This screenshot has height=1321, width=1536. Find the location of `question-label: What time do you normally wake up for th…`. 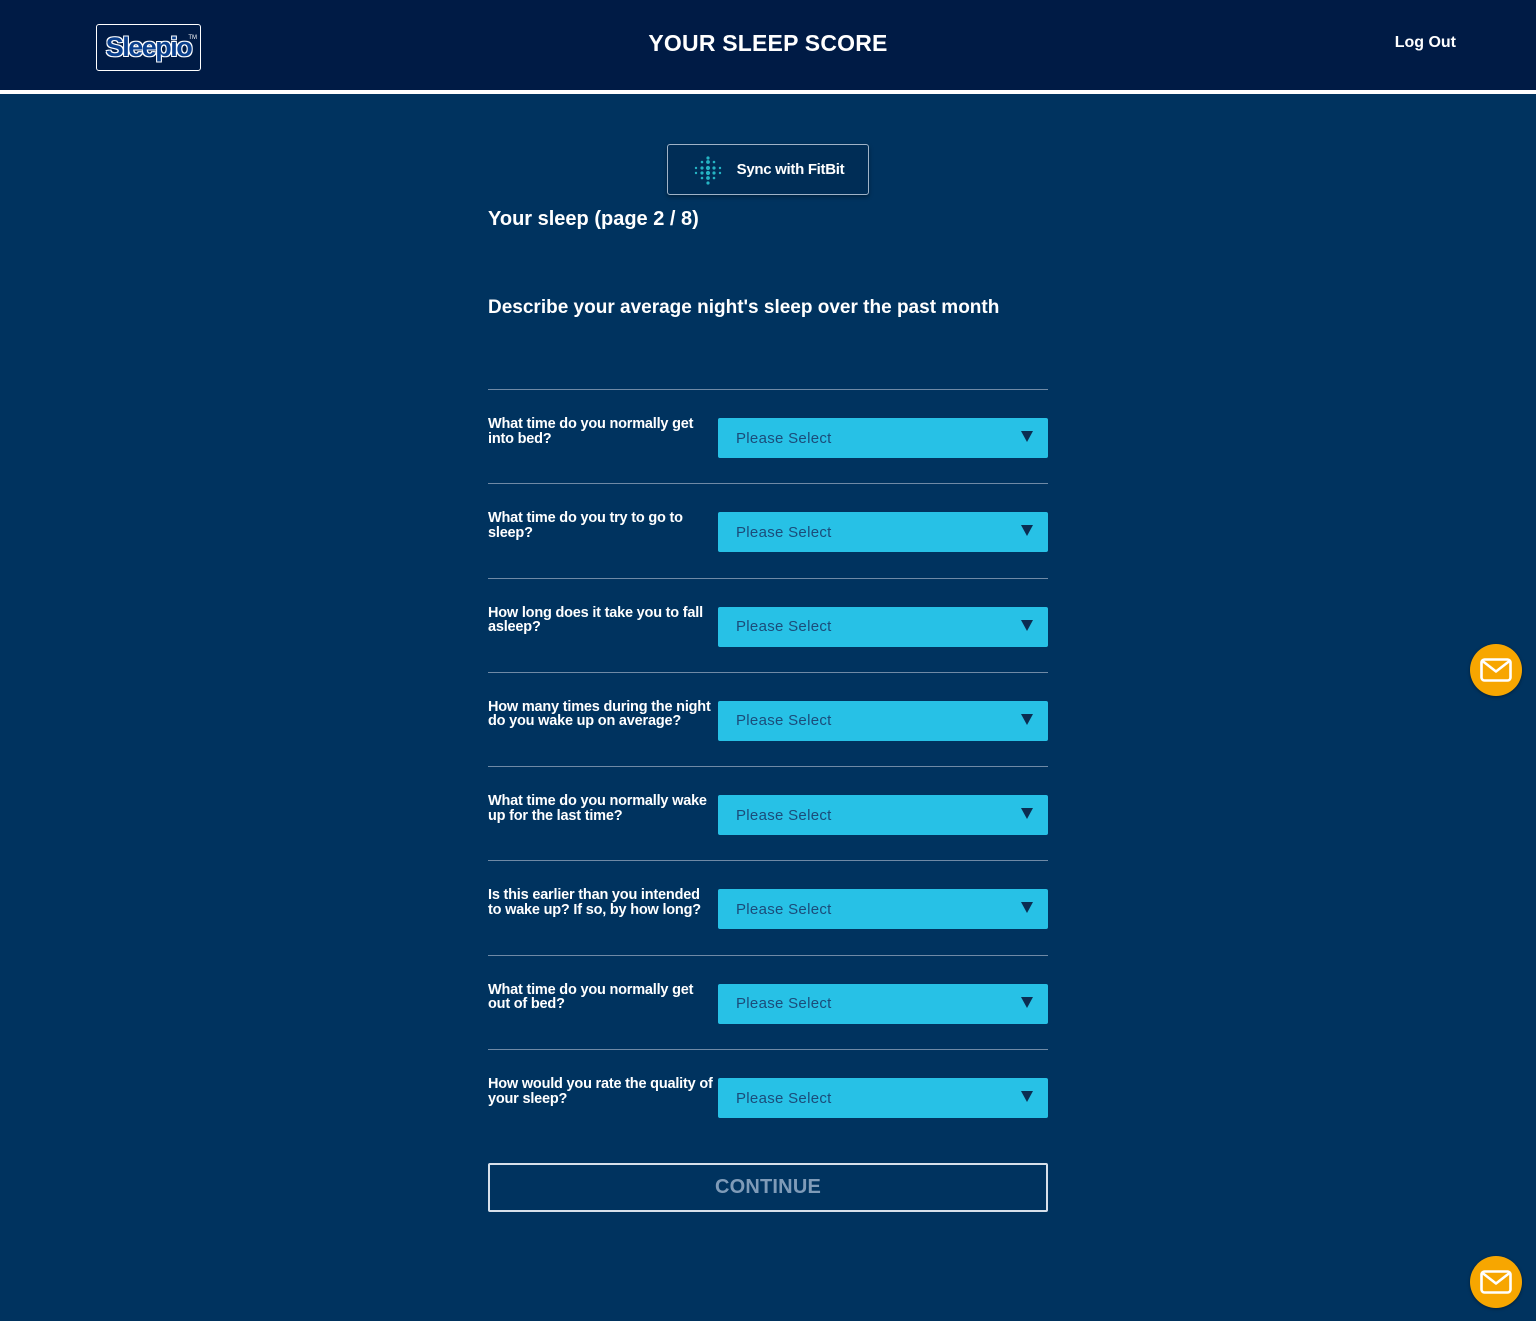

question-label: What time do you normally wake up for th… is located at coordinates (597, 808).